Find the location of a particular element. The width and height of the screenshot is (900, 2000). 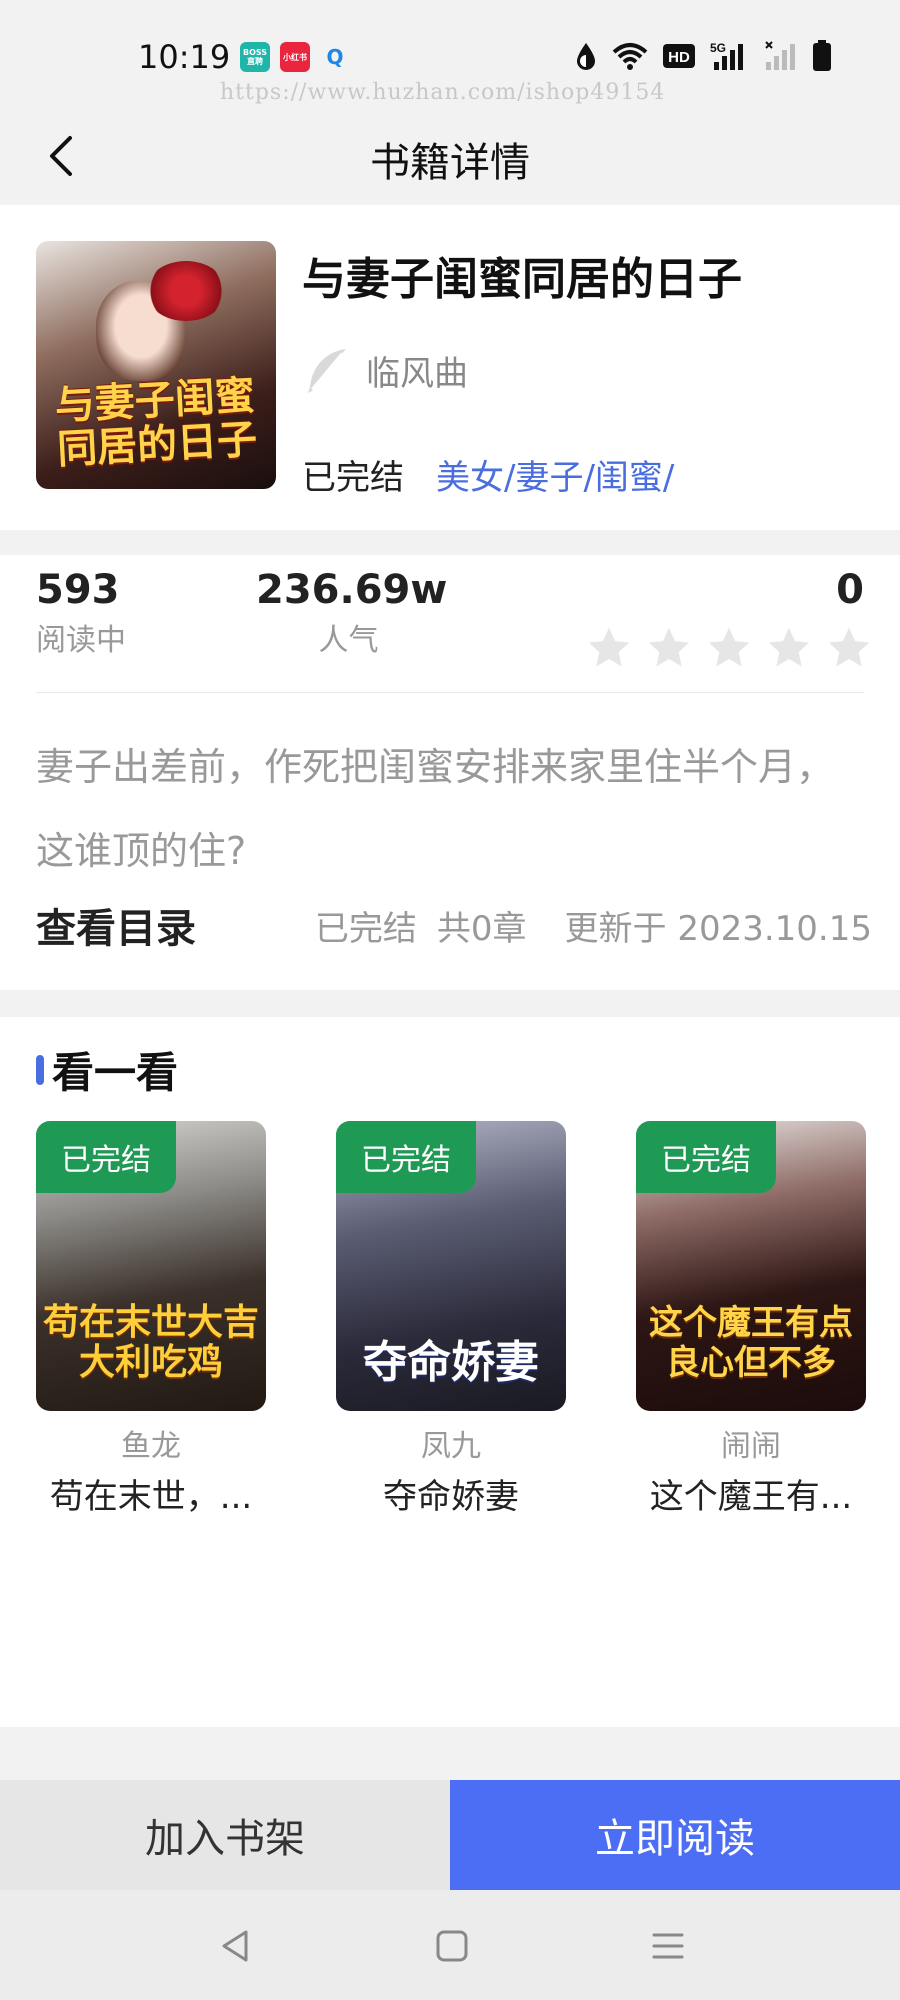

xiaohongshu-app-icon: 小红书 is located at coordinates (295, 57).